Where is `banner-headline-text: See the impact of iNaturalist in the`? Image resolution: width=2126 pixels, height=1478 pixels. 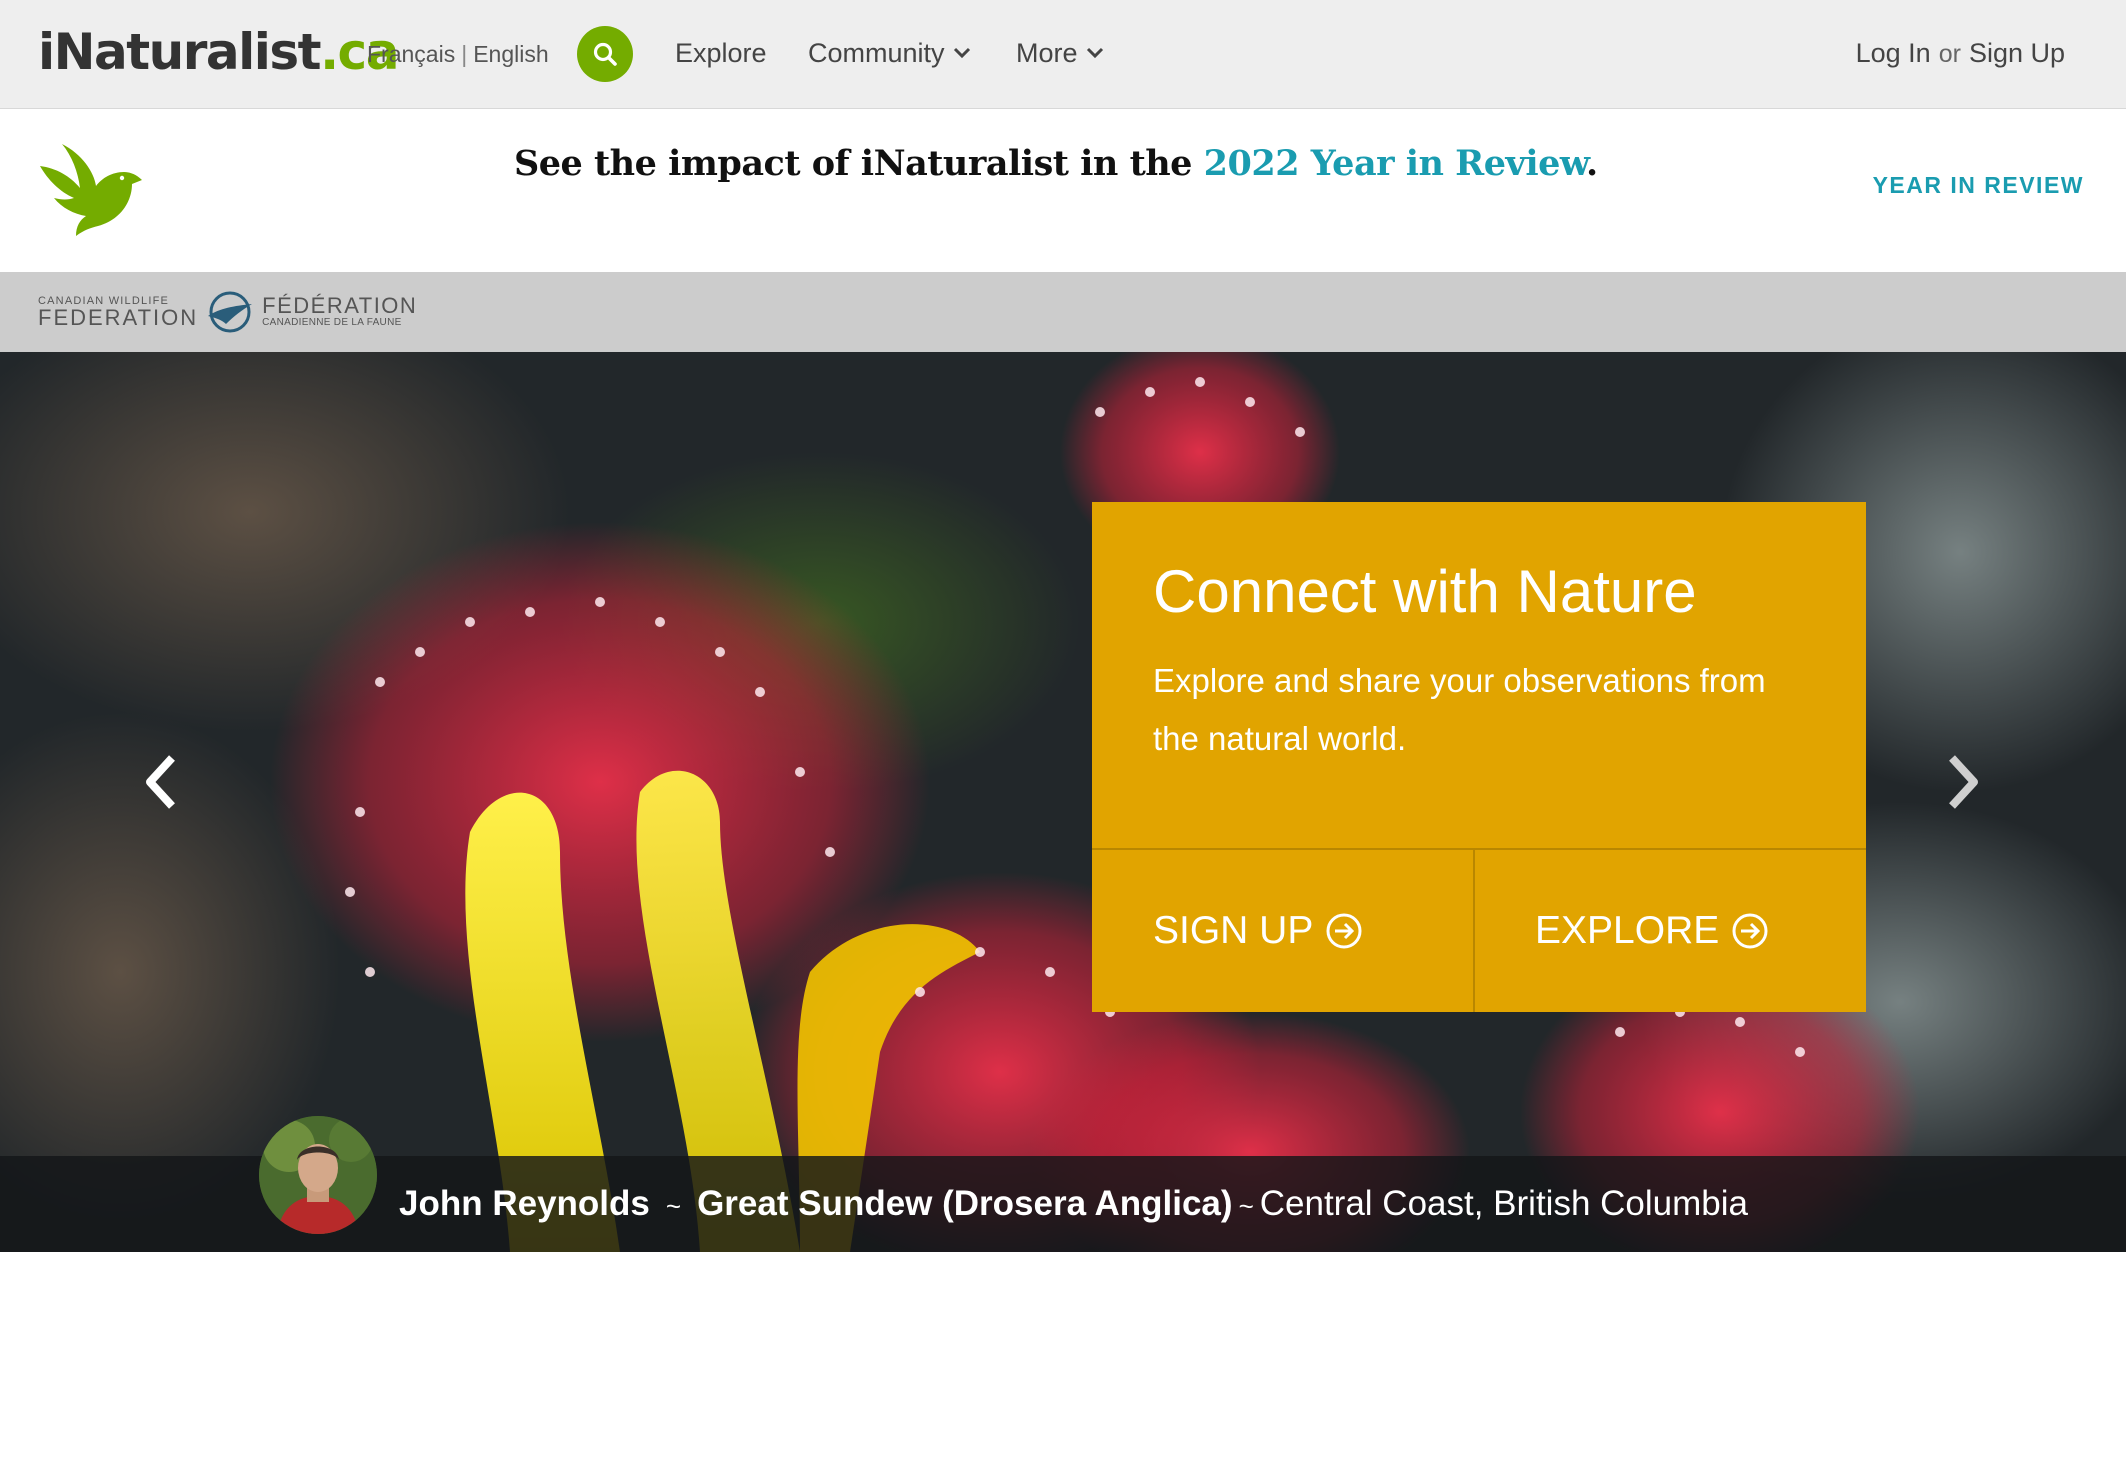
banner-headline-text: See the impact of iNaturalist in the is located at coordinates (859, 163).